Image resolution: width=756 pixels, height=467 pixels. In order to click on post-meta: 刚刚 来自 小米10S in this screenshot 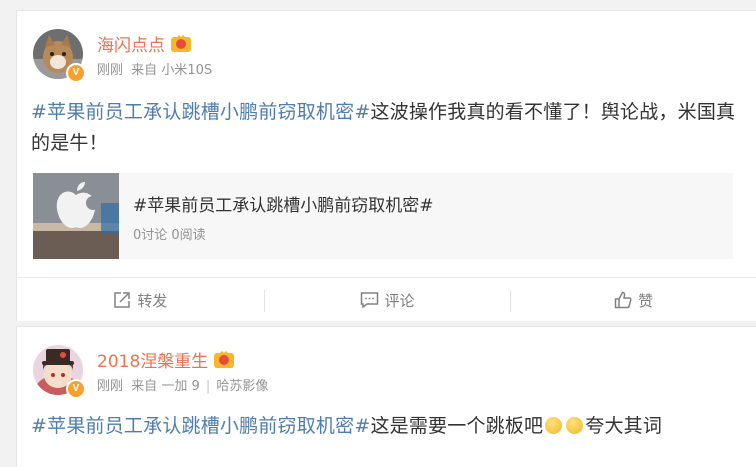, I will do `click(154, 68)`.